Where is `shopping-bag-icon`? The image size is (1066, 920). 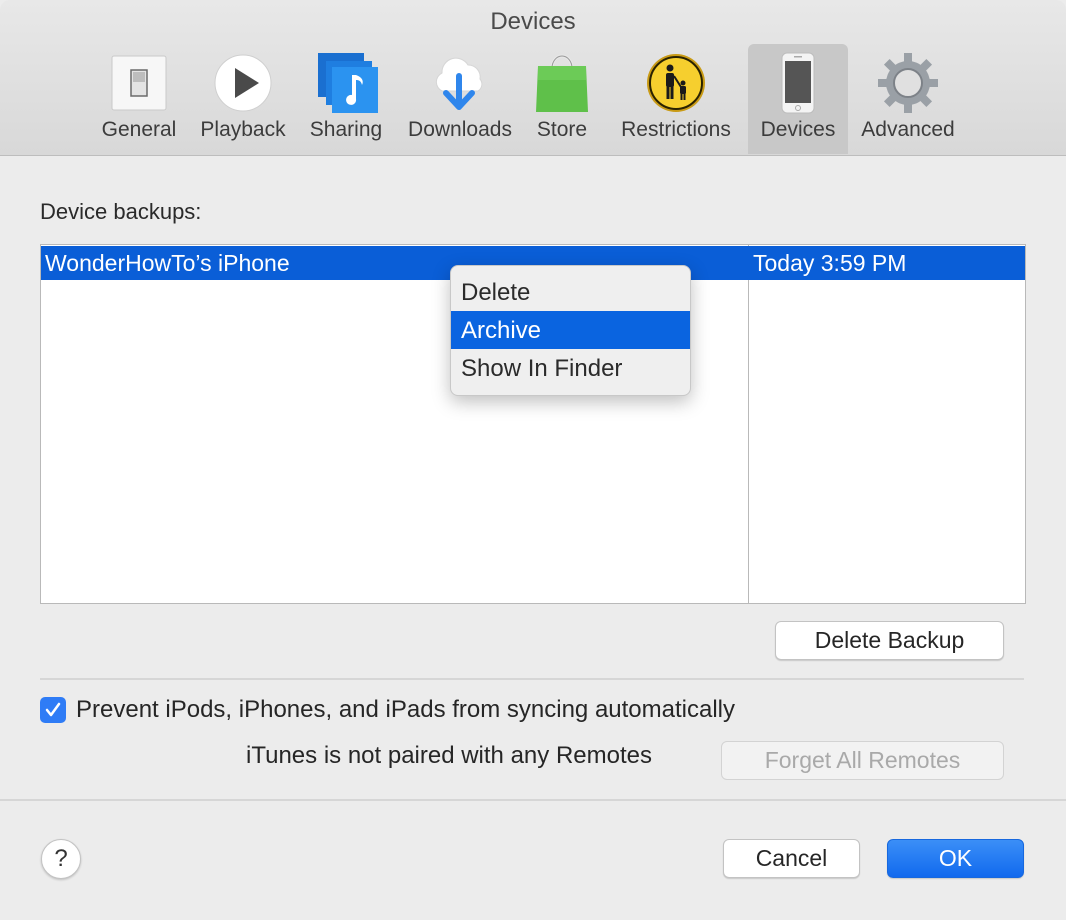 shopping-bag-icon is located at coordinates (562, 83).